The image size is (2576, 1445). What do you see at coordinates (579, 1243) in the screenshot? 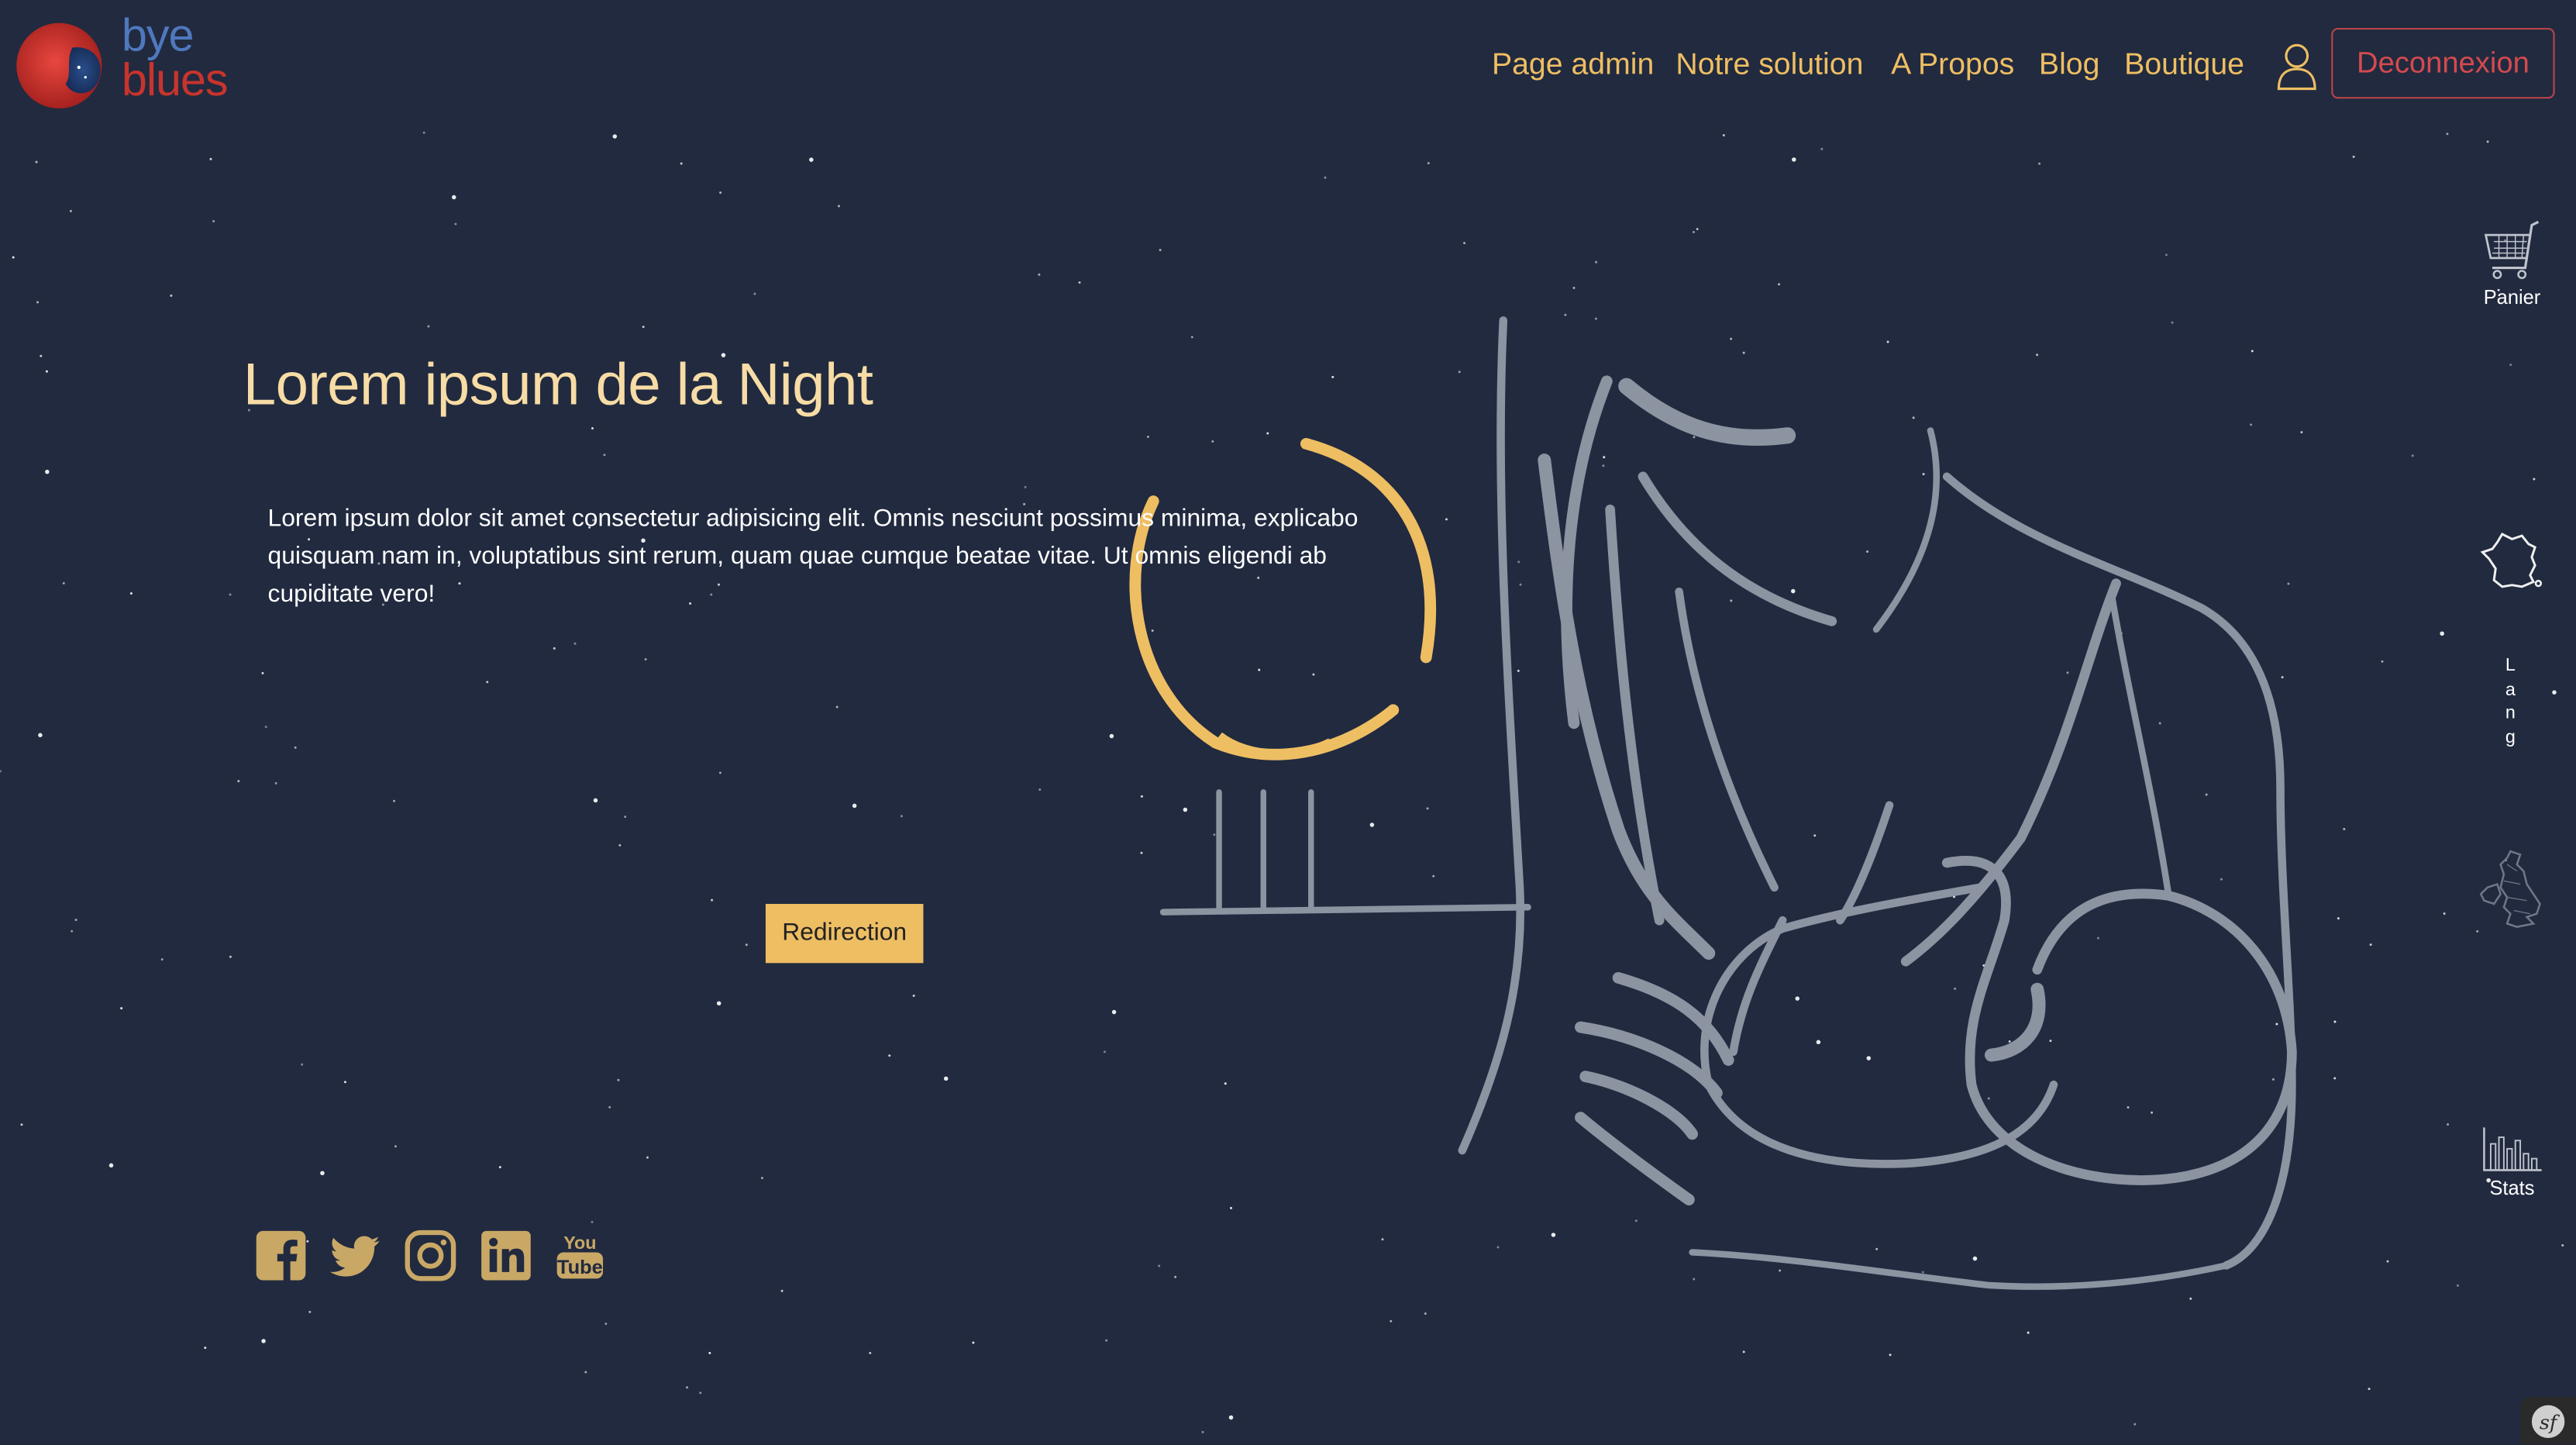
I see `youtube-glyph-top: You` at bounding box center [579, 1243].